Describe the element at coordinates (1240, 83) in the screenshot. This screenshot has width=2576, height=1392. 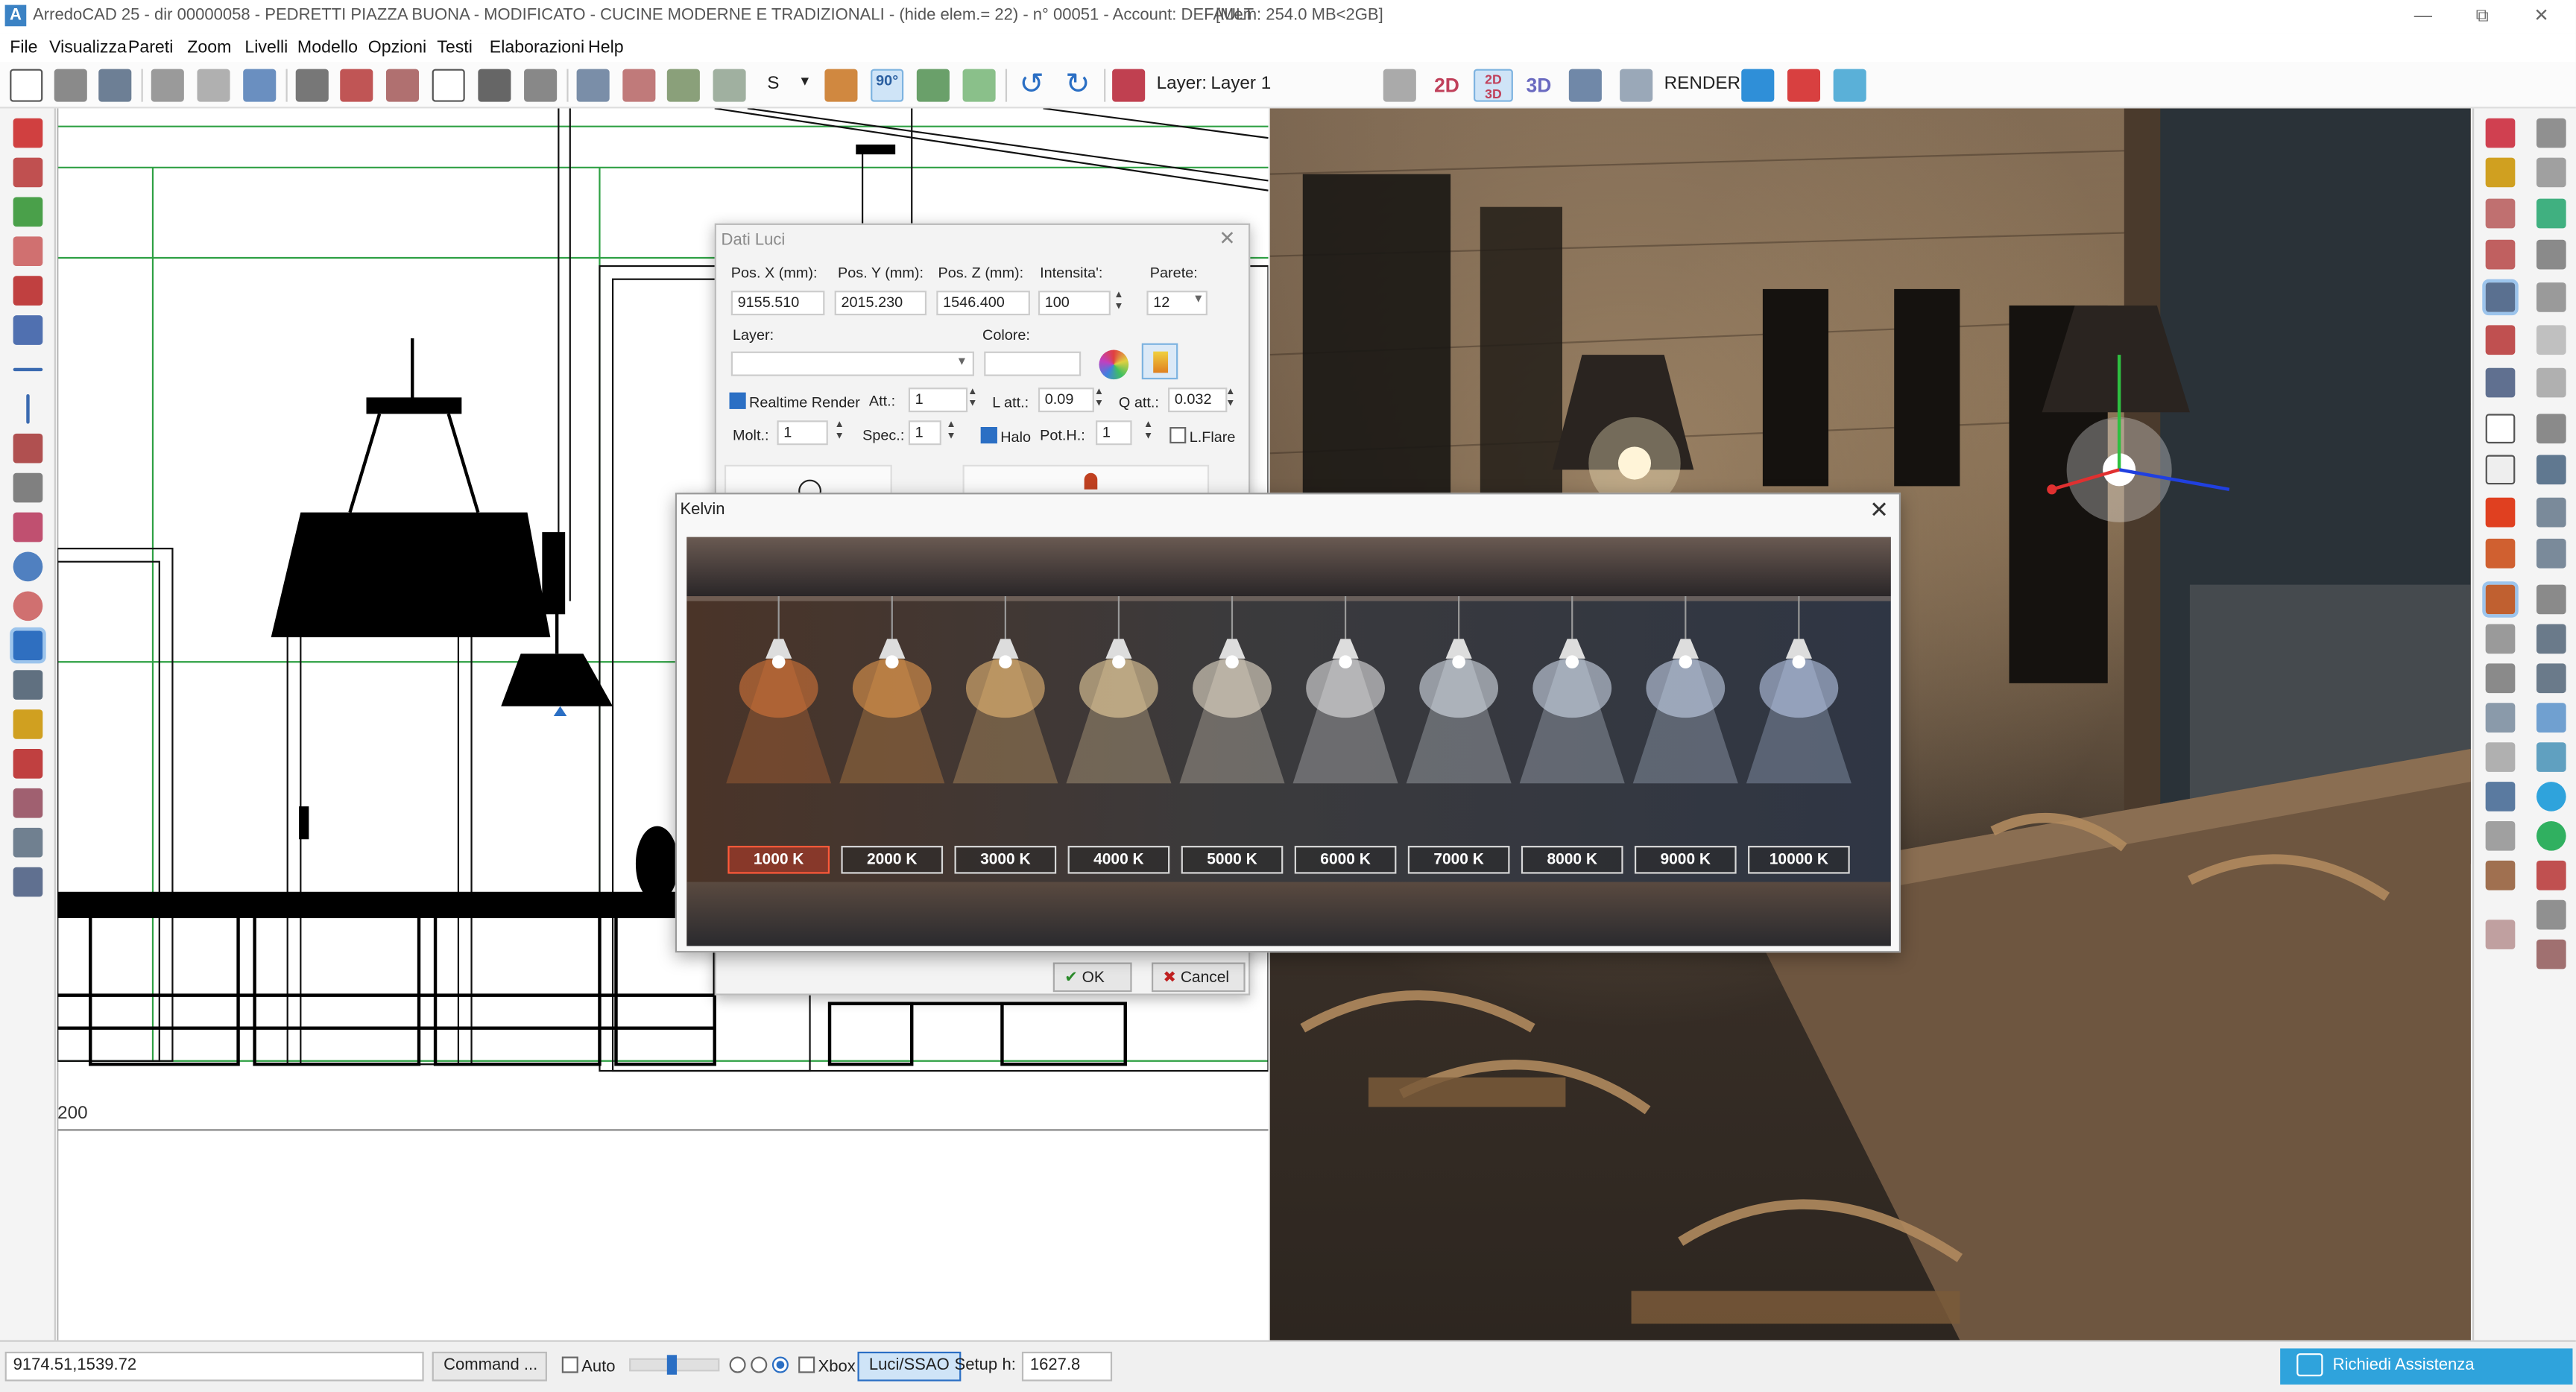
I see `layer-value: Layer 1` at that location.